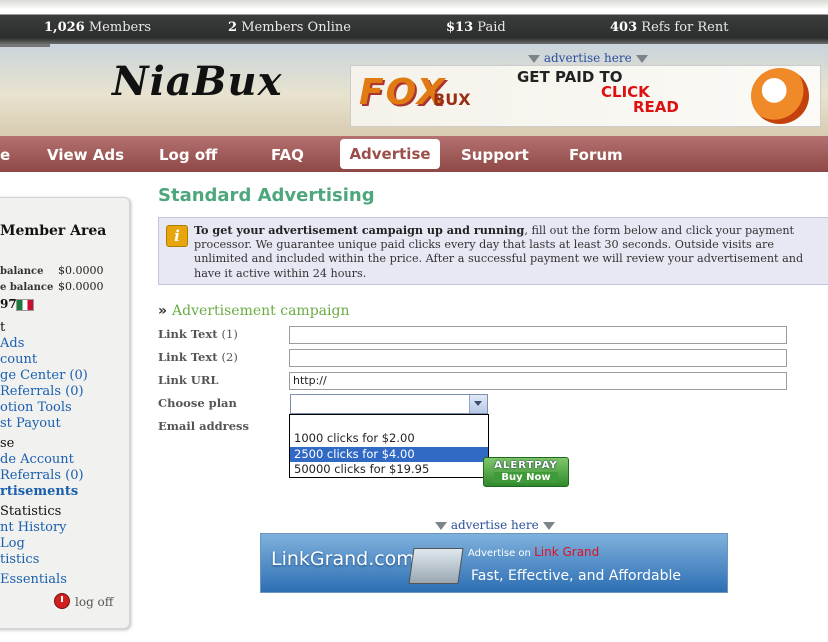 This screenshot has width=828, height=642. Describe the element at coordinates (197, 403) in the screenshot. I see `choose-plan-label: Choose plan` at that location.